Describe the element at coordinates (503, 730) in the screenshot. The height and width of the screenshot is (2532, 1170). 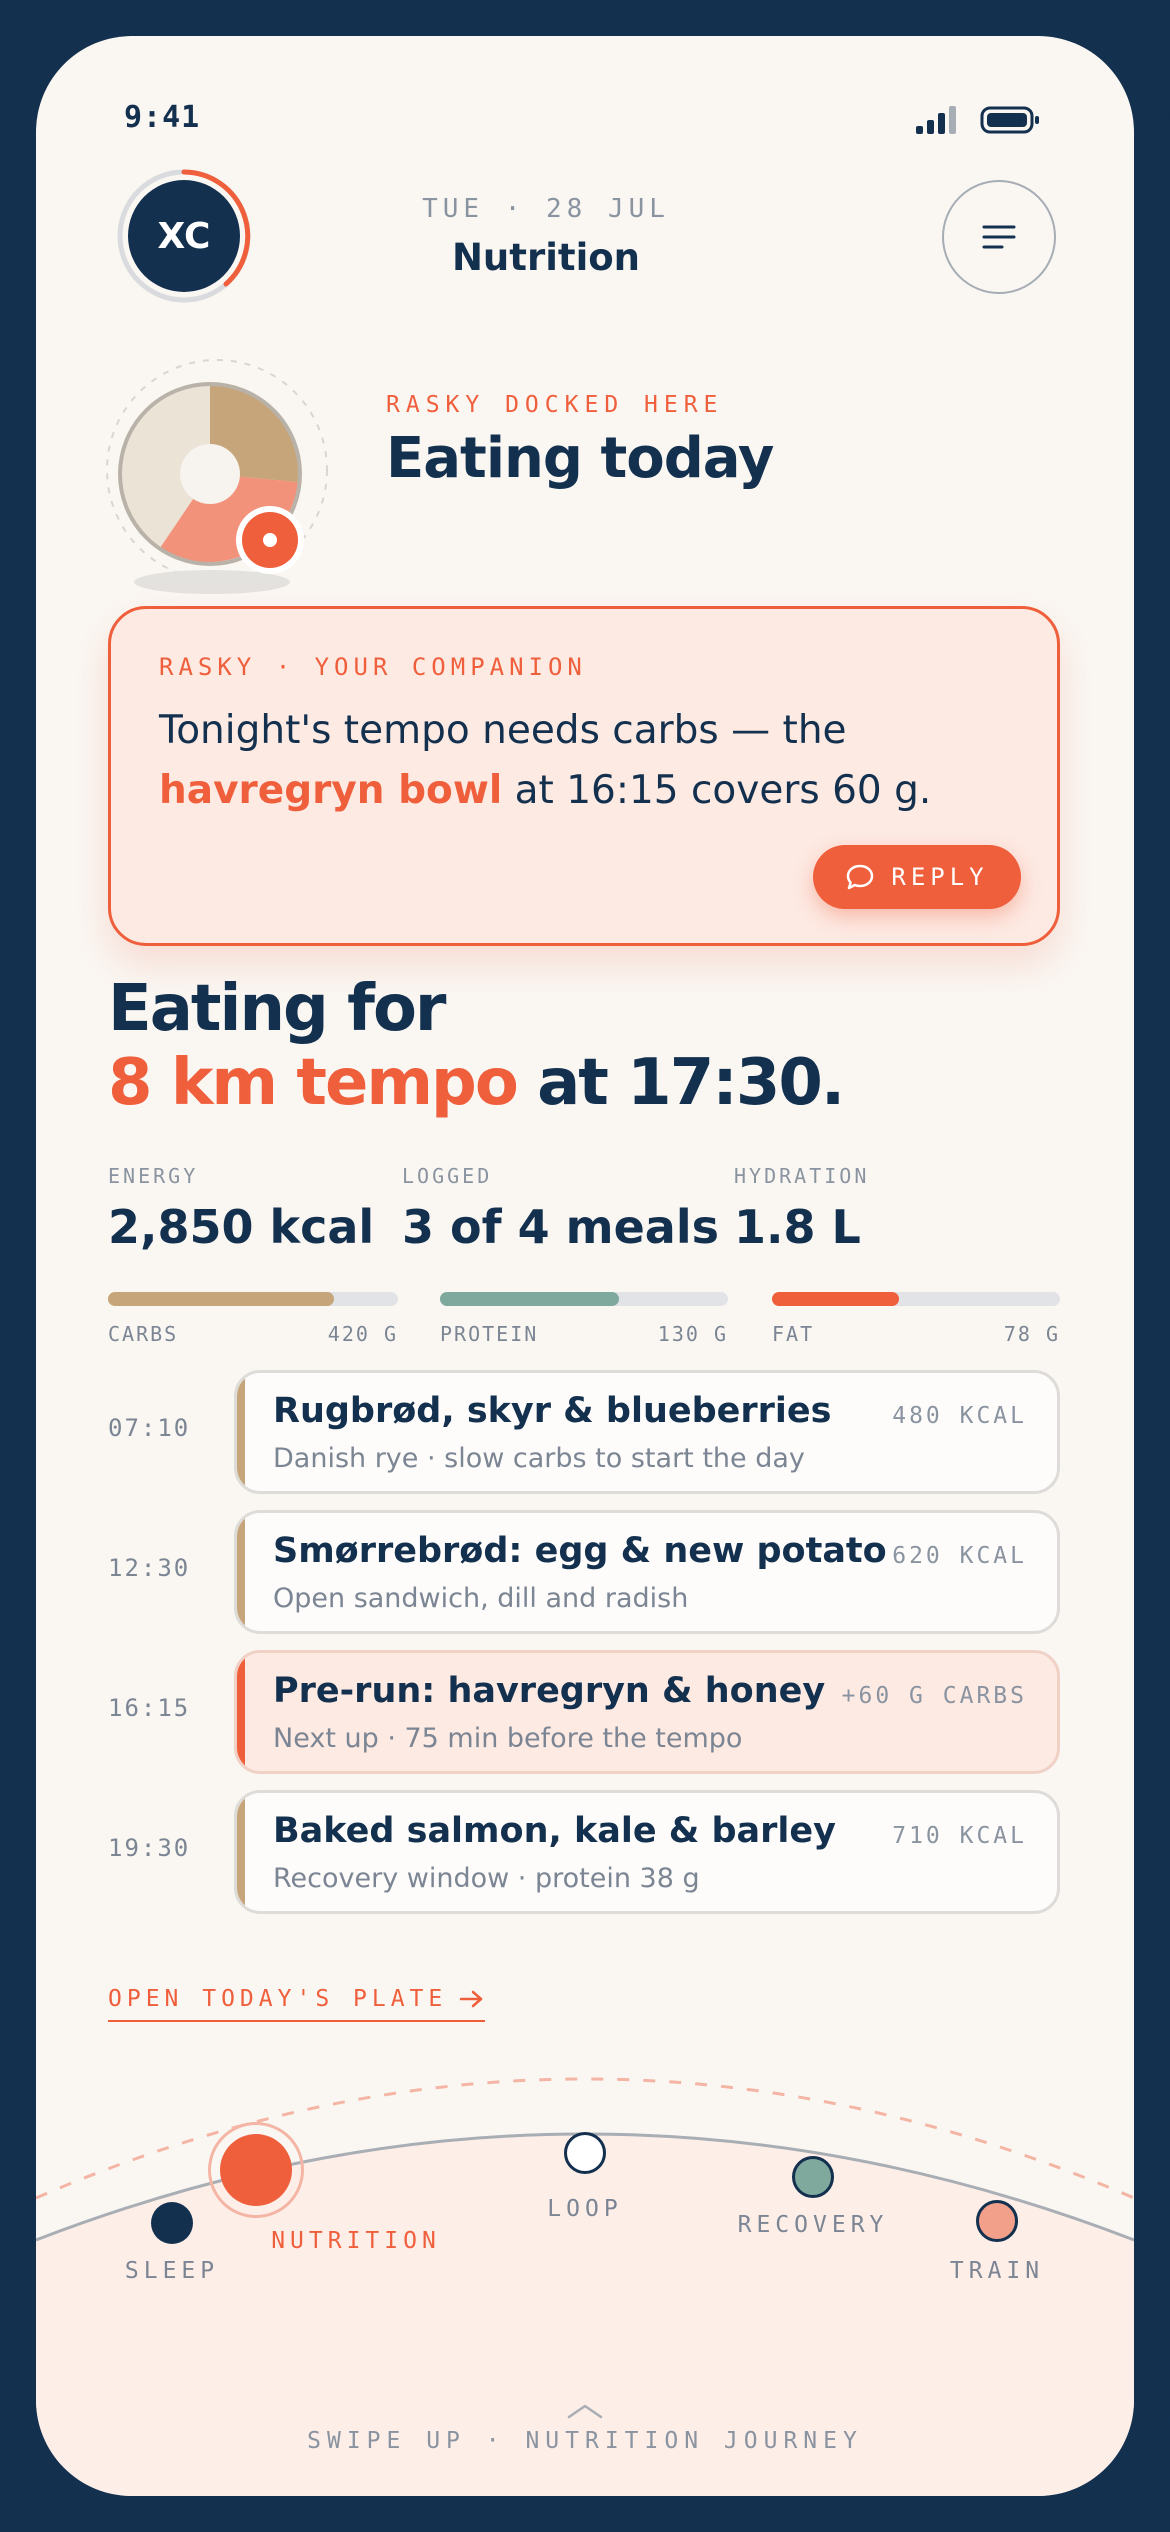
I see `message-text: Tonight's tempo needs carbs — the` at that location.